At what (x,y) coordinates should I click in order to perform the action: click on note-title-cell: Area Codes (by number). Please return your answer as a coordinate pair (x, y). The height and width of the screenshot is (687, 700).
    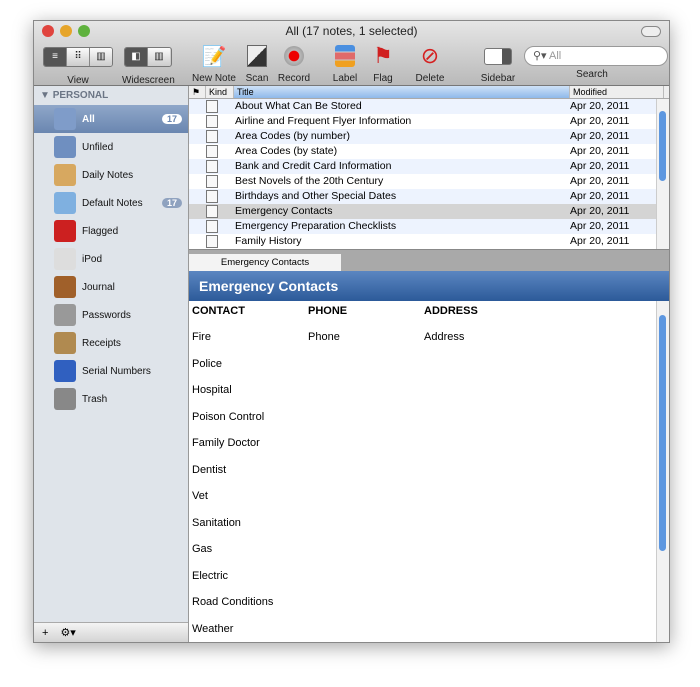
    Looking at the image, I should click on (292, 136).